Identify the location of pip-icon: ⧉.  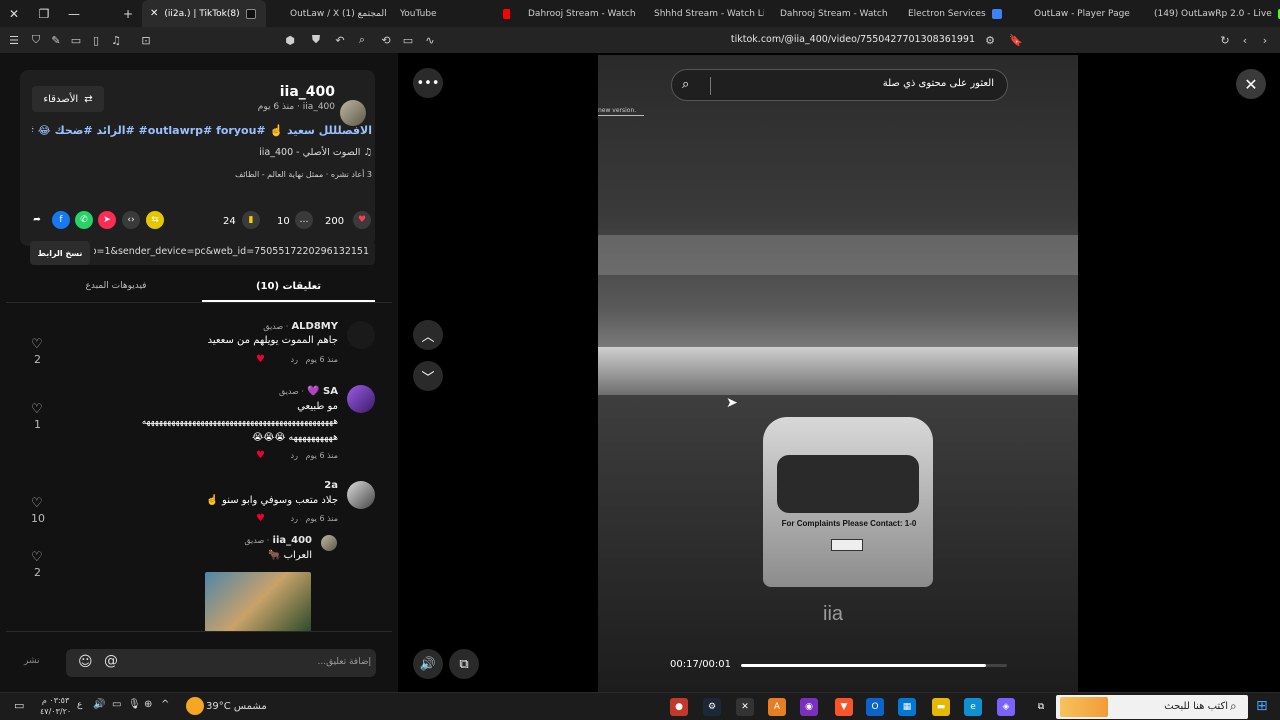
(464, 664).